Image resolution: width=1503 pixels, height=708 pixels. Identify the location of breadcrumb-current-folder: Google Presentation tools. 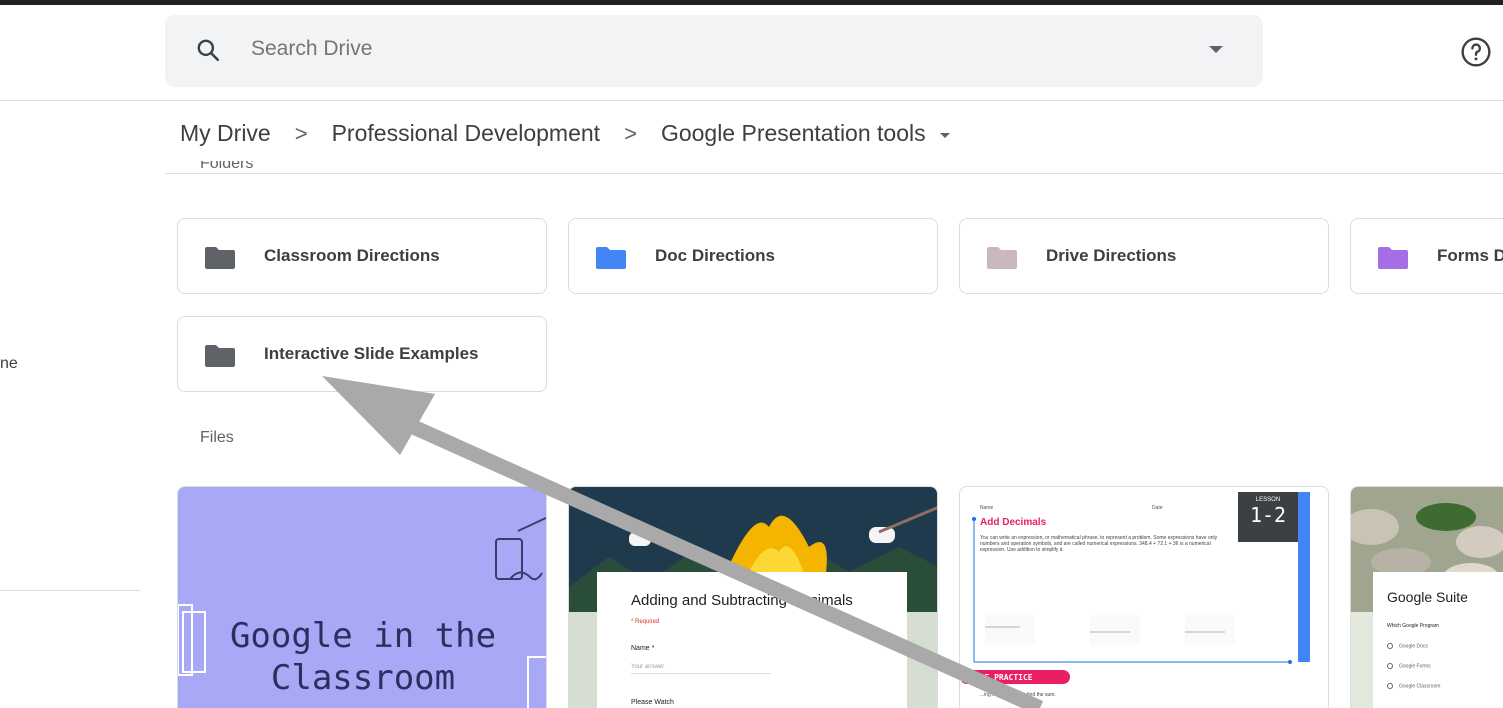
(793, 133).